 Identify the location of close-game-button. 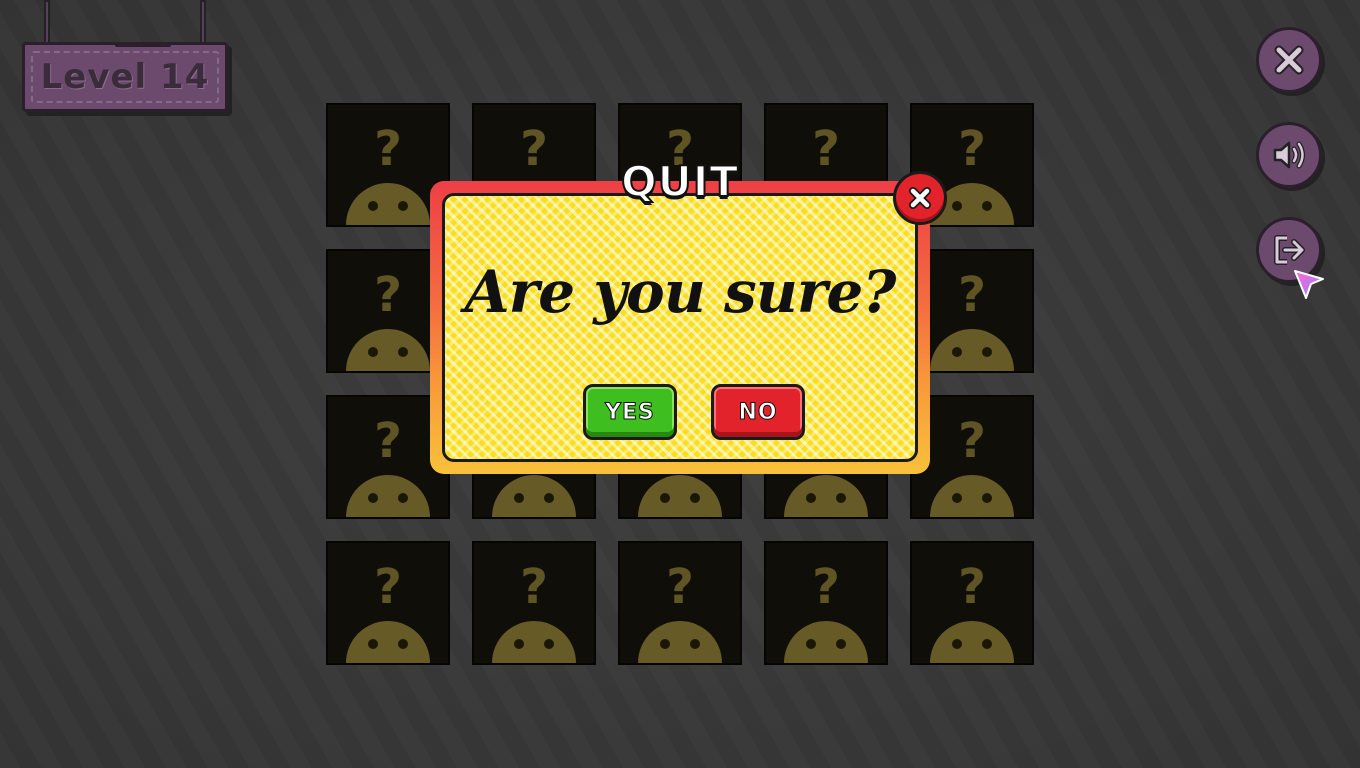
(1289, 60).